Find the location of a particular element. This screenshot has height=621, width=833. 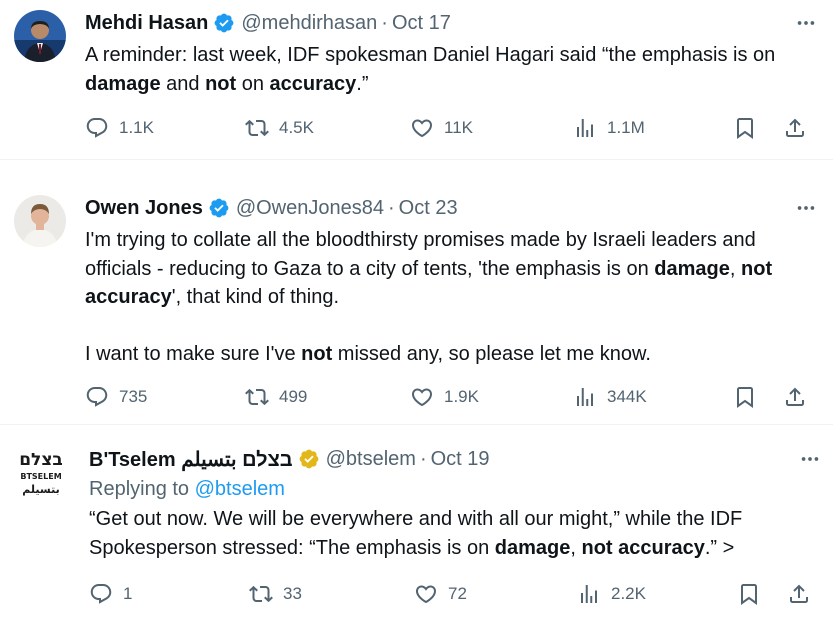

text-run: .” is located at coordinates (362, 83).